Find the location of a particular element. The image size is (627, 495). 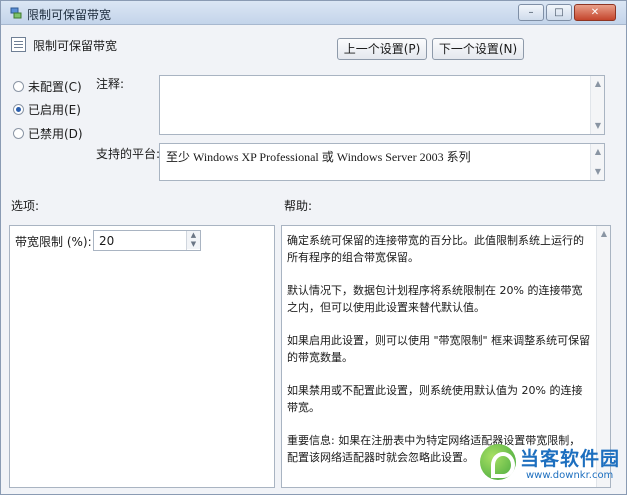

watermark-logo-icon is located at coordinates (498, 462).